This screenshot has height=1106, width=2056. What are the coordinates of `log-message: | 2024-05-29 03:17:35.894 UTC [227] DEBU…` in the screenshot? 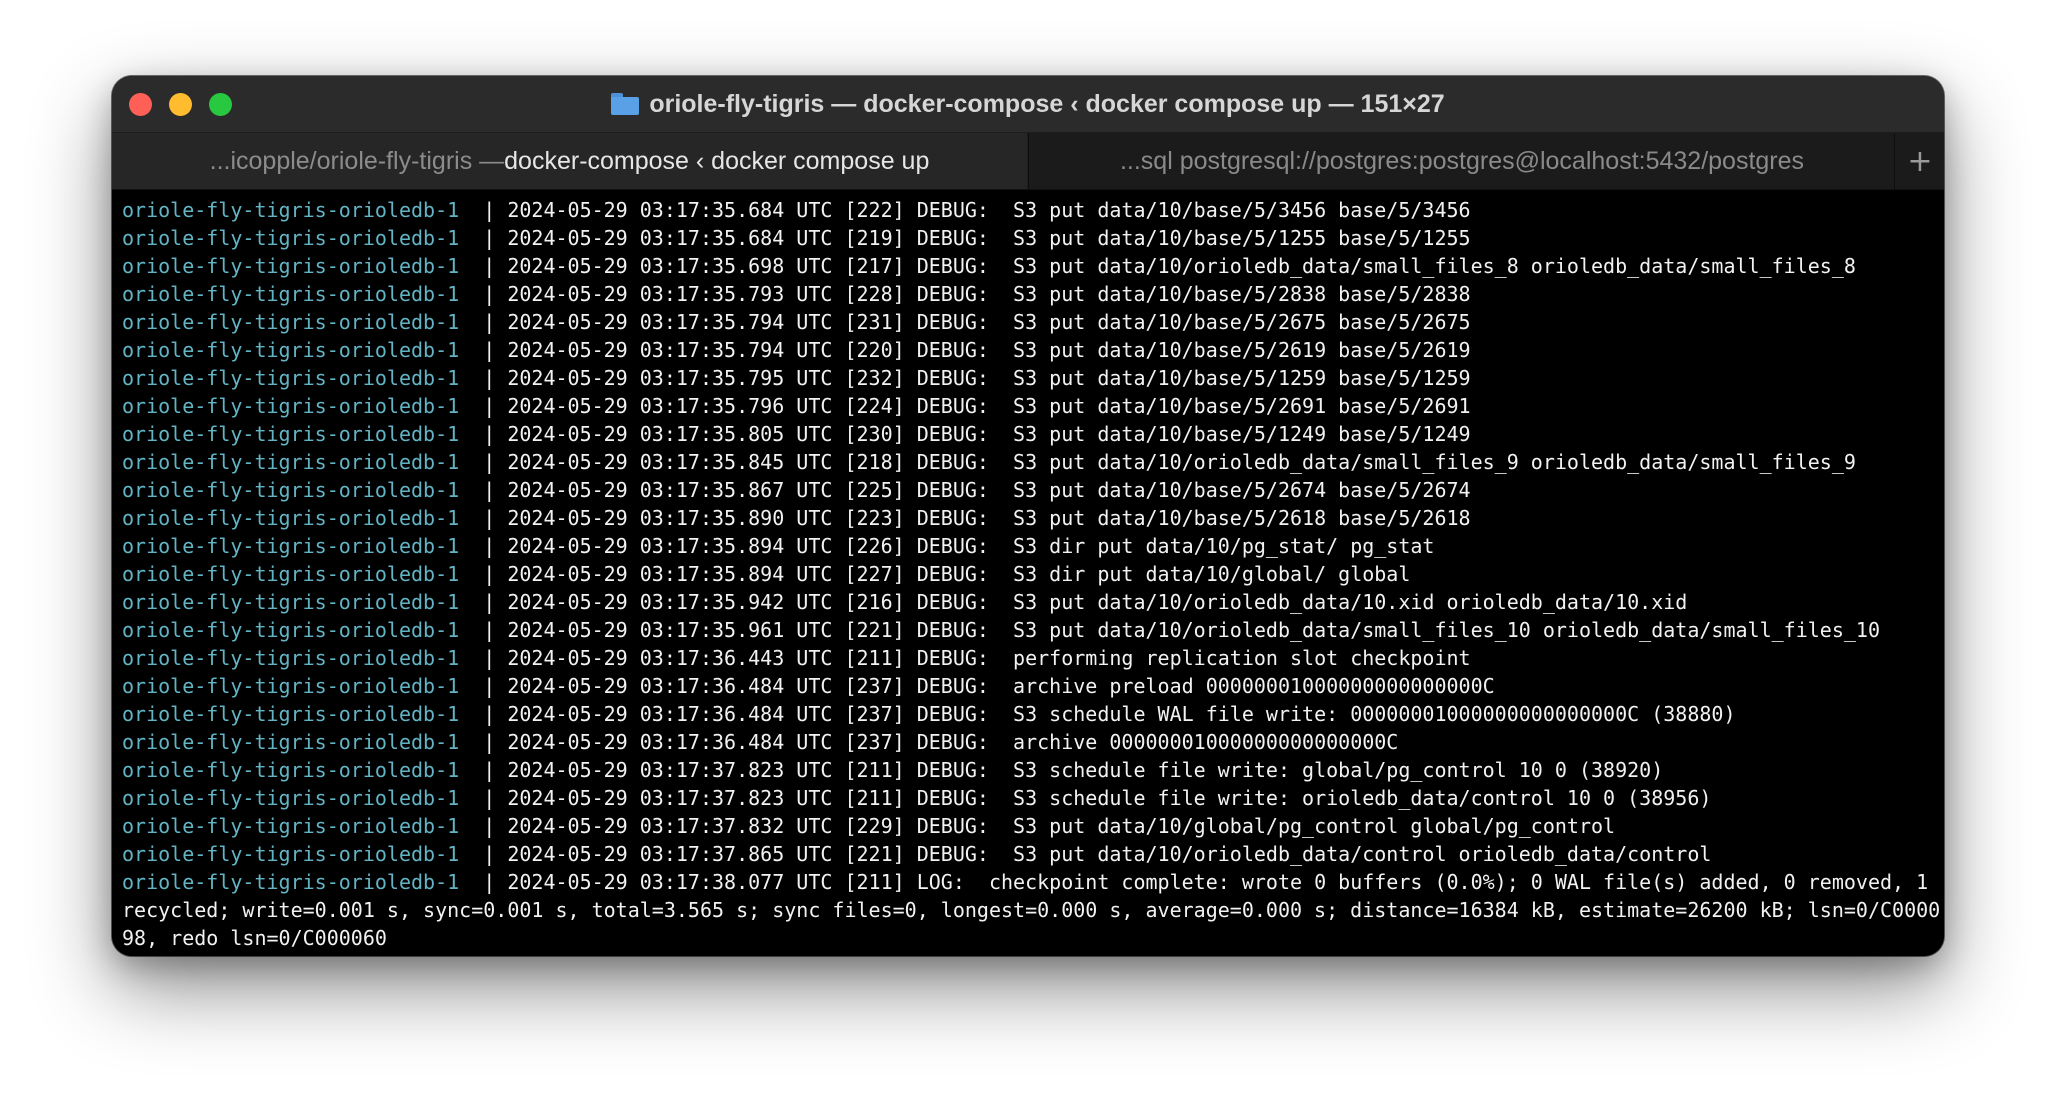 It's located at (947, 574).